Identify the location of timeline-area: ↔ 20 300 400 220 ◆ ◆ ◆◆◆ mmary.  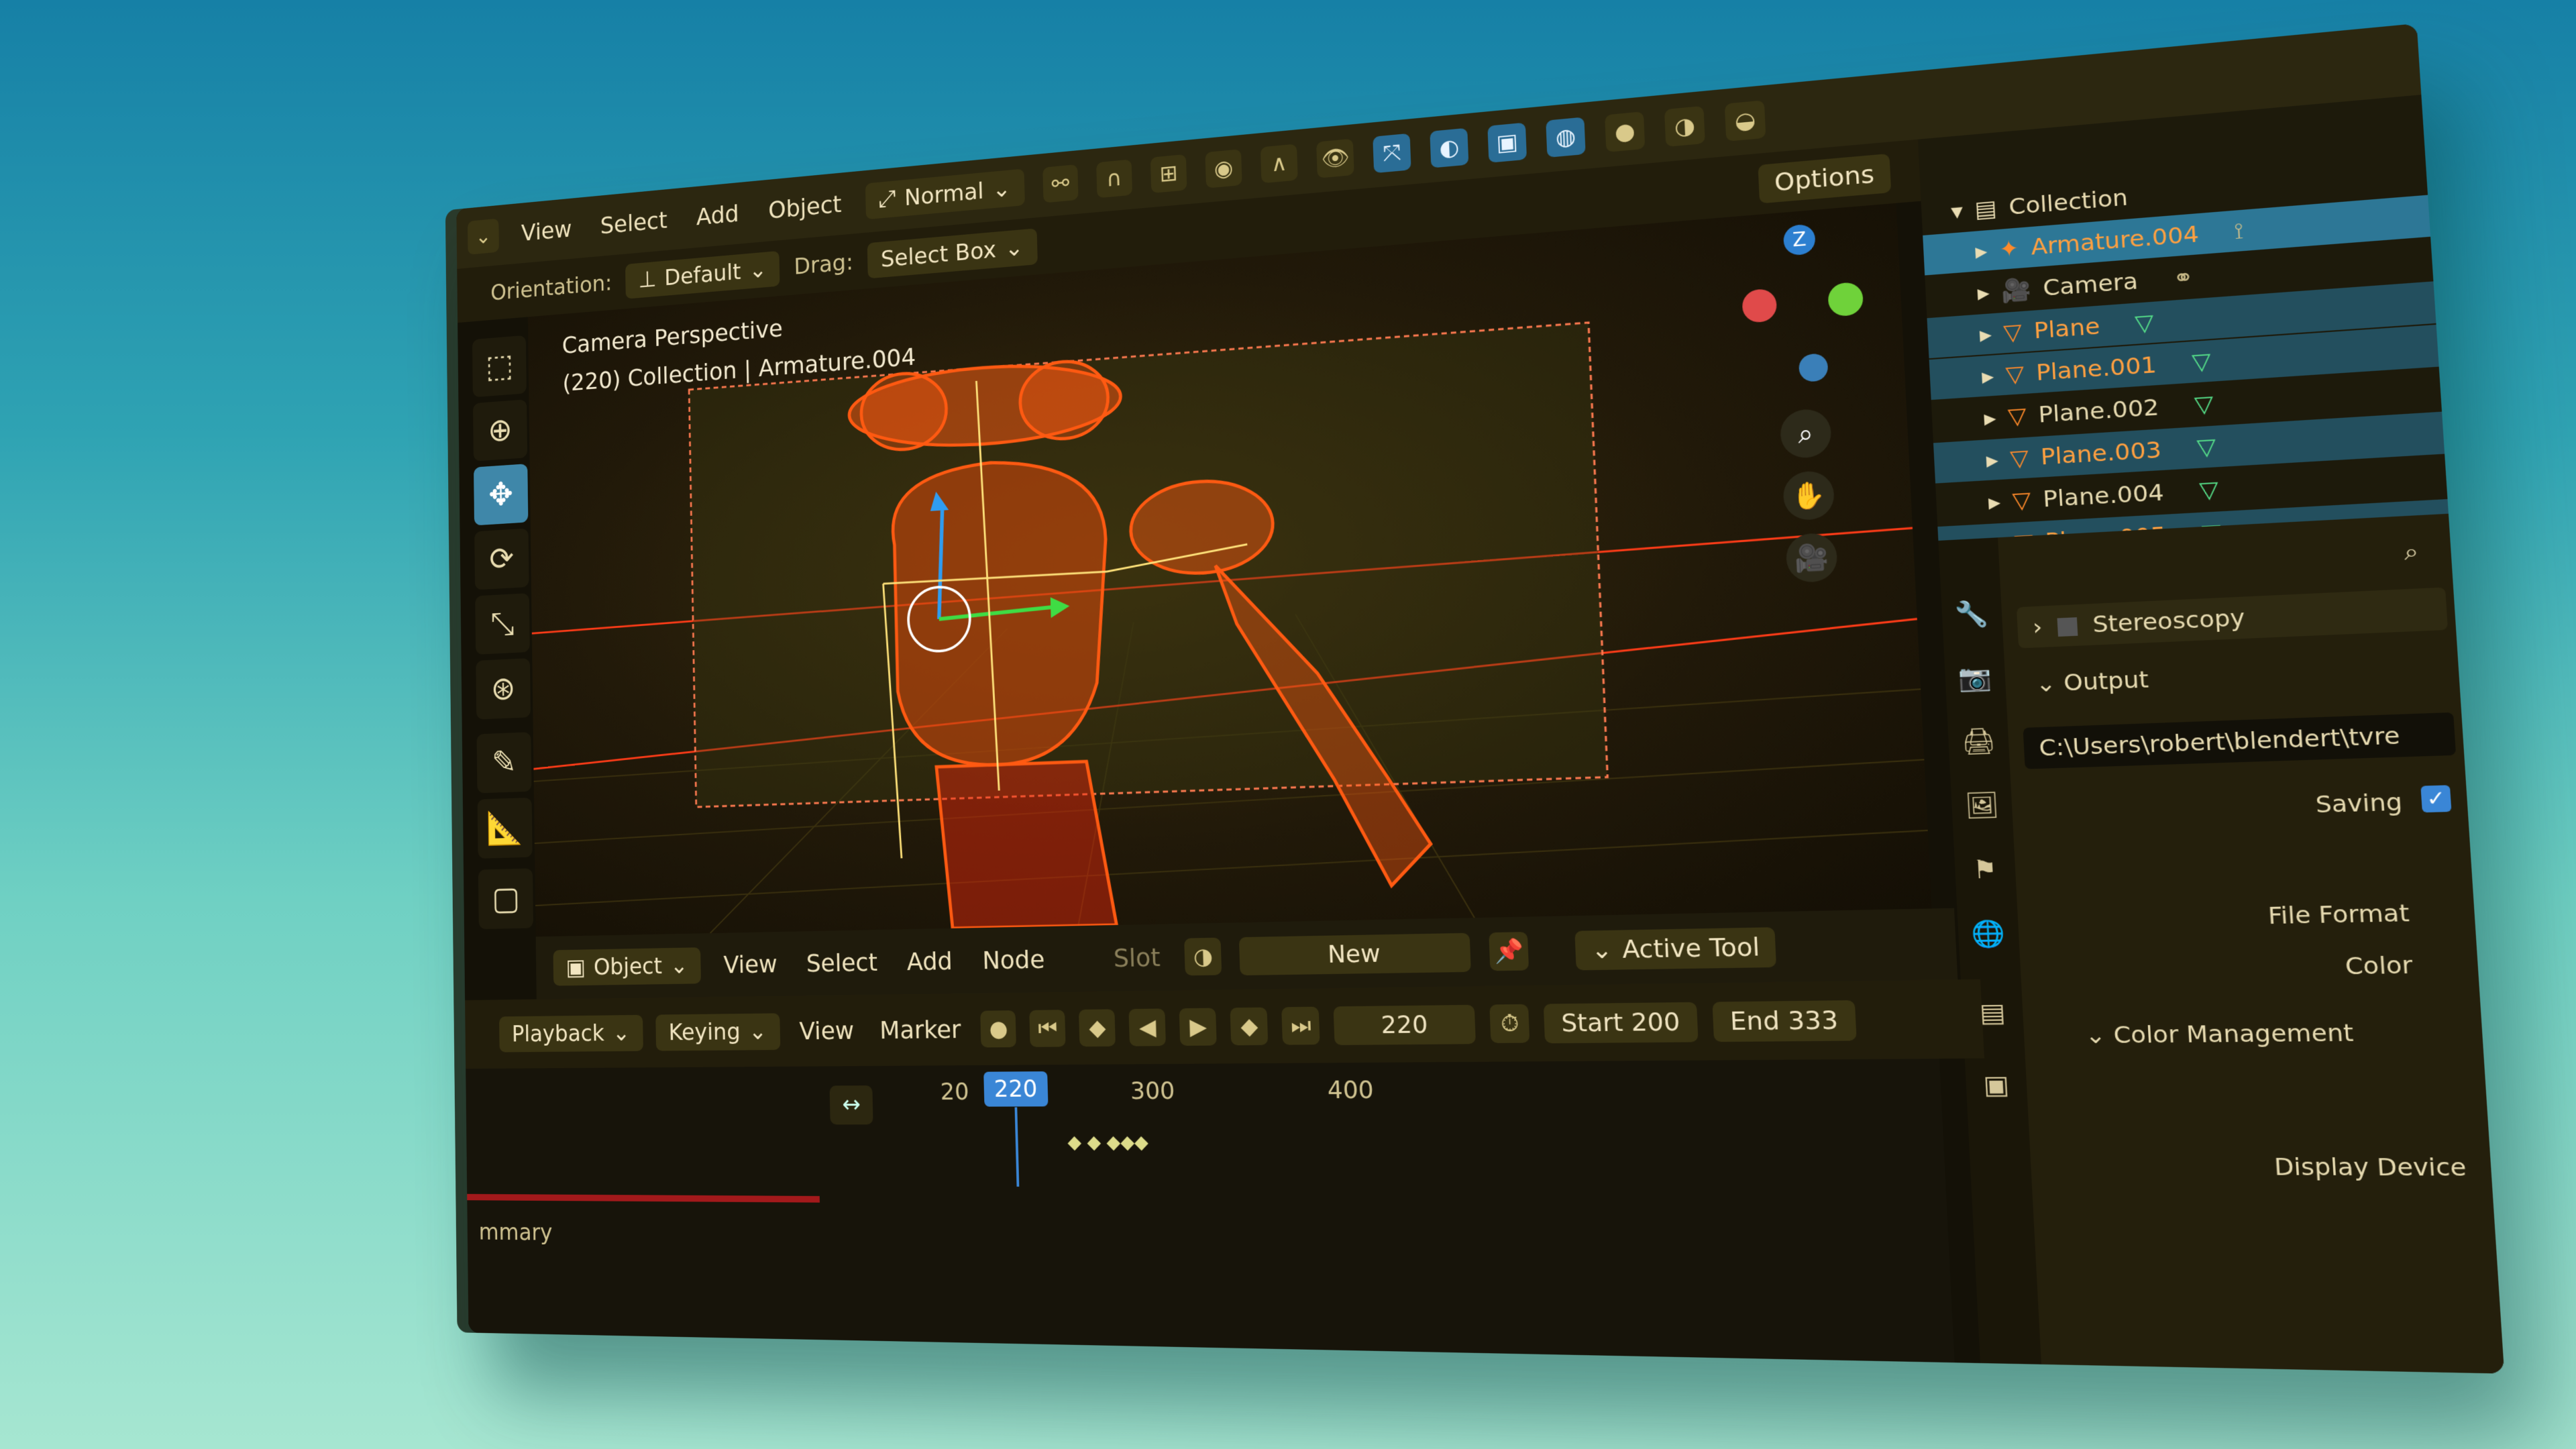
(1210, 1210).